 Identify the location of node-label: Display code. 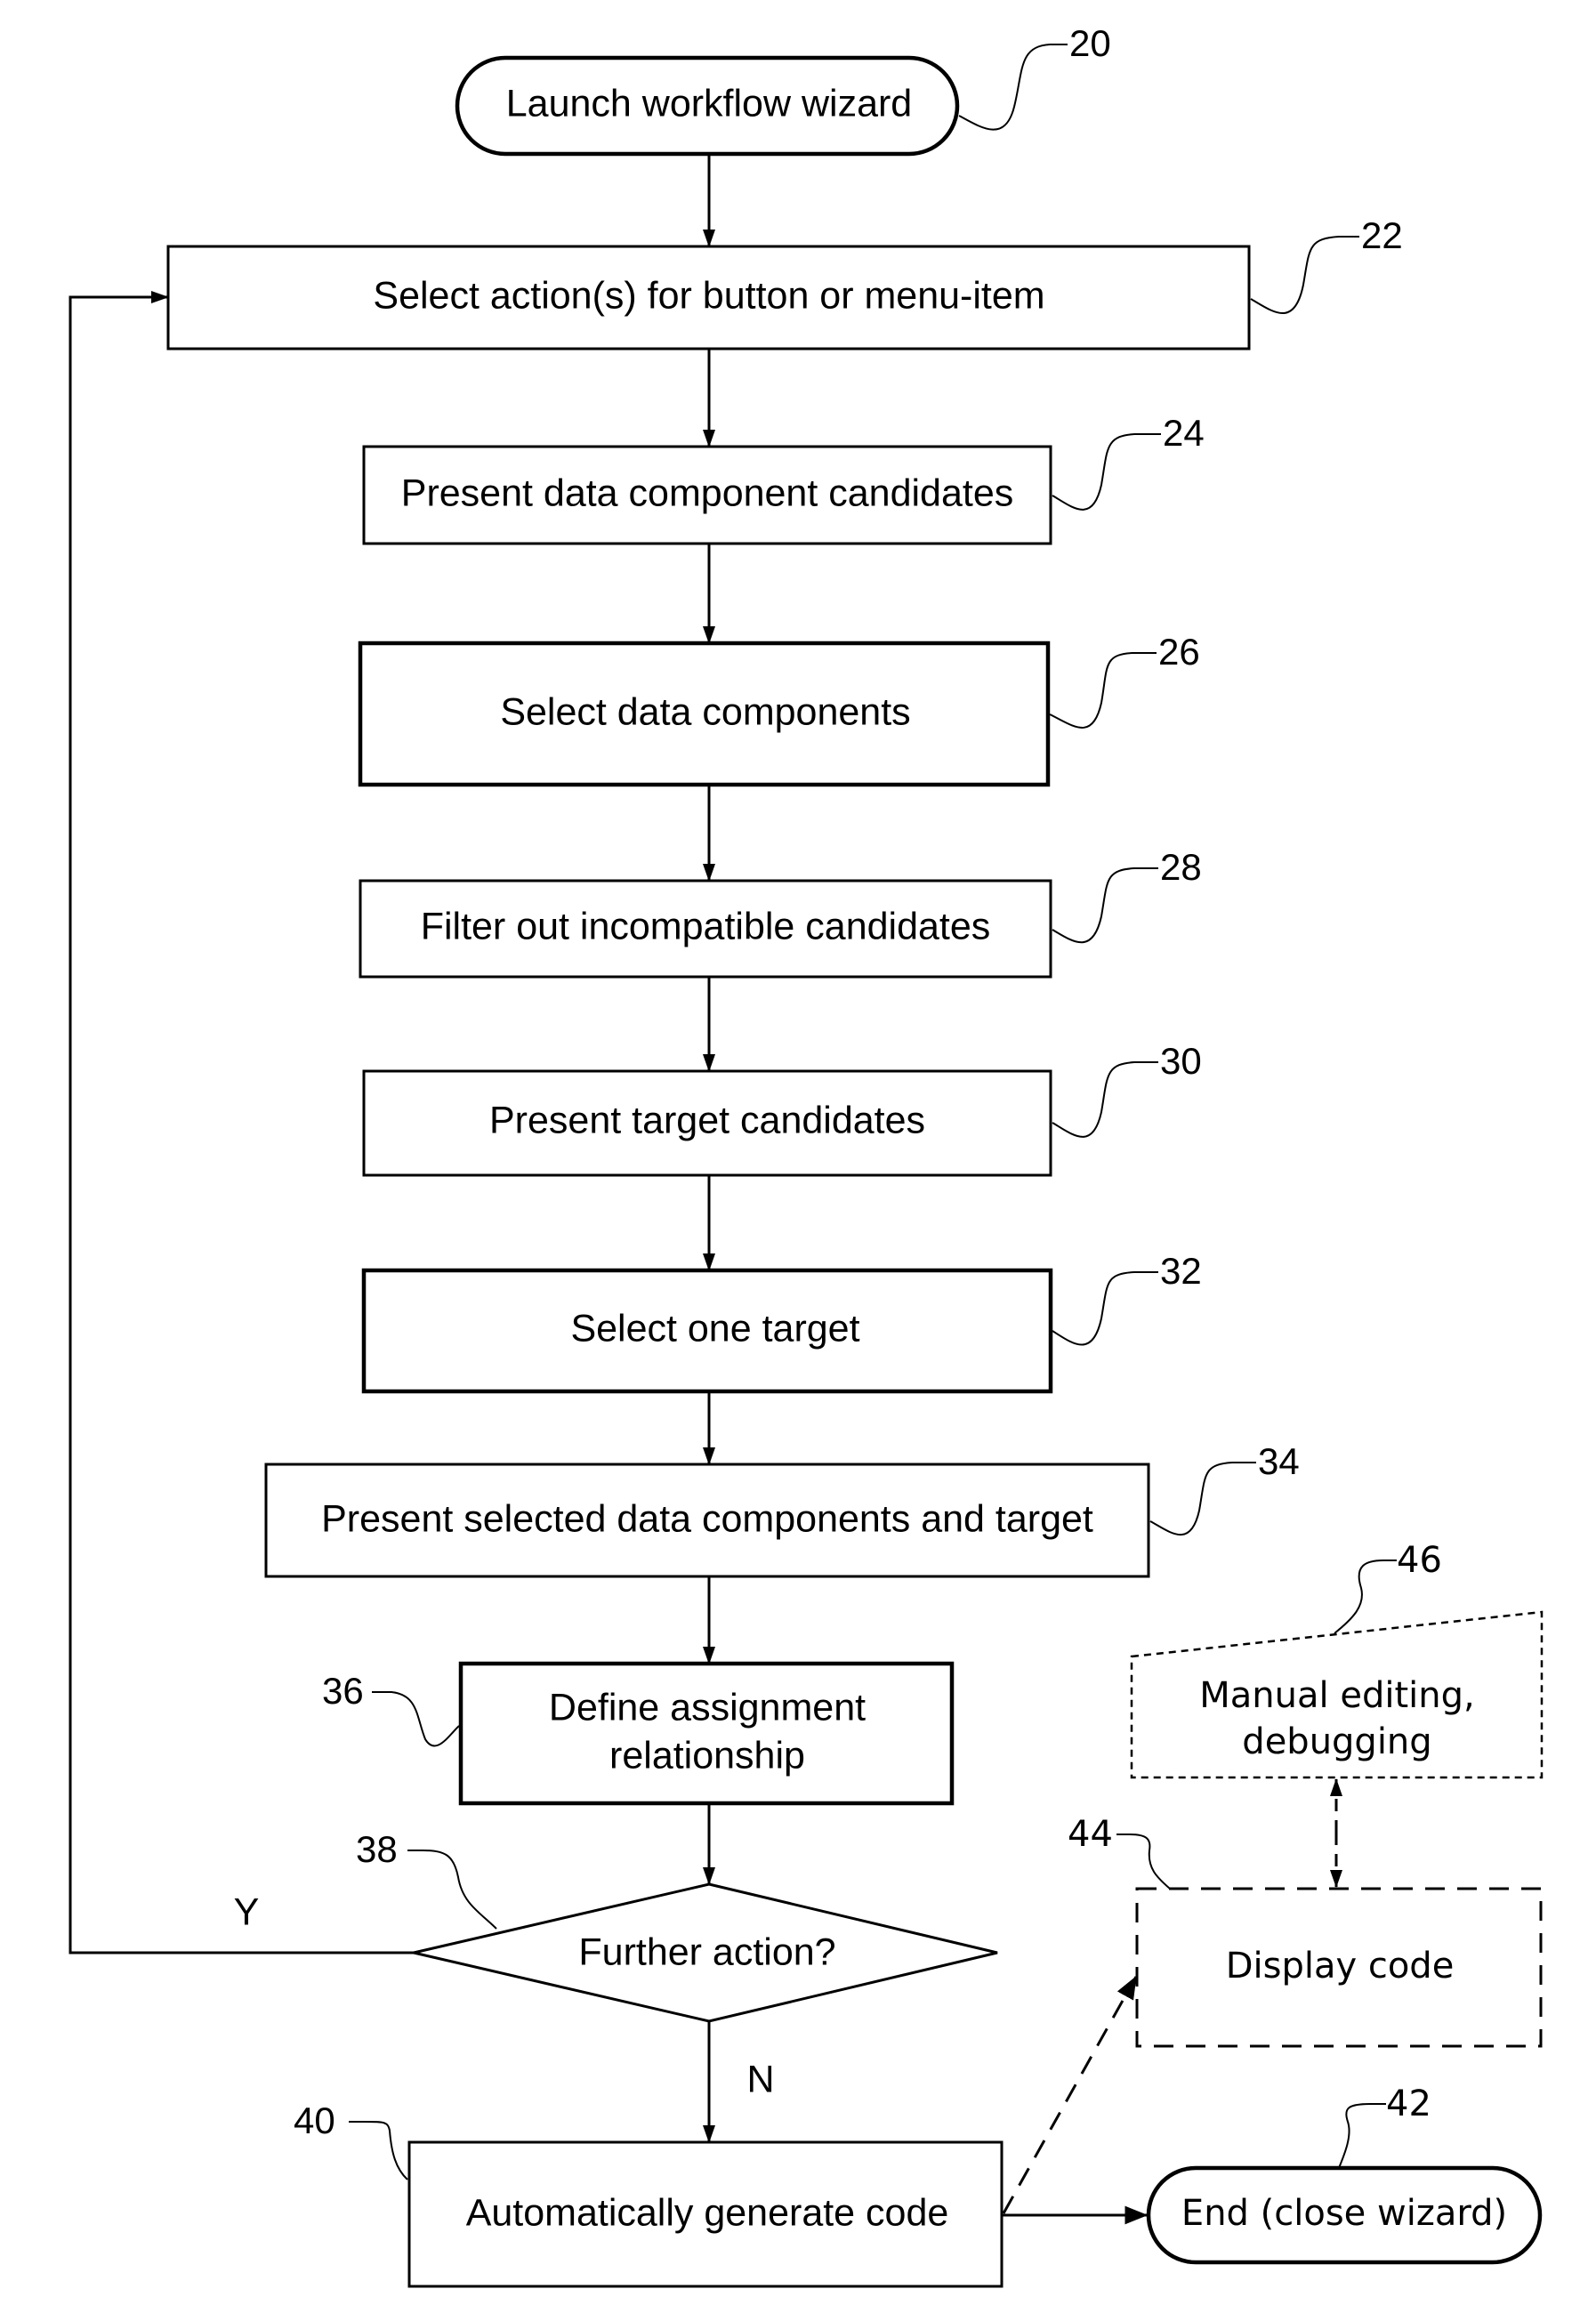
(1340, 1966).